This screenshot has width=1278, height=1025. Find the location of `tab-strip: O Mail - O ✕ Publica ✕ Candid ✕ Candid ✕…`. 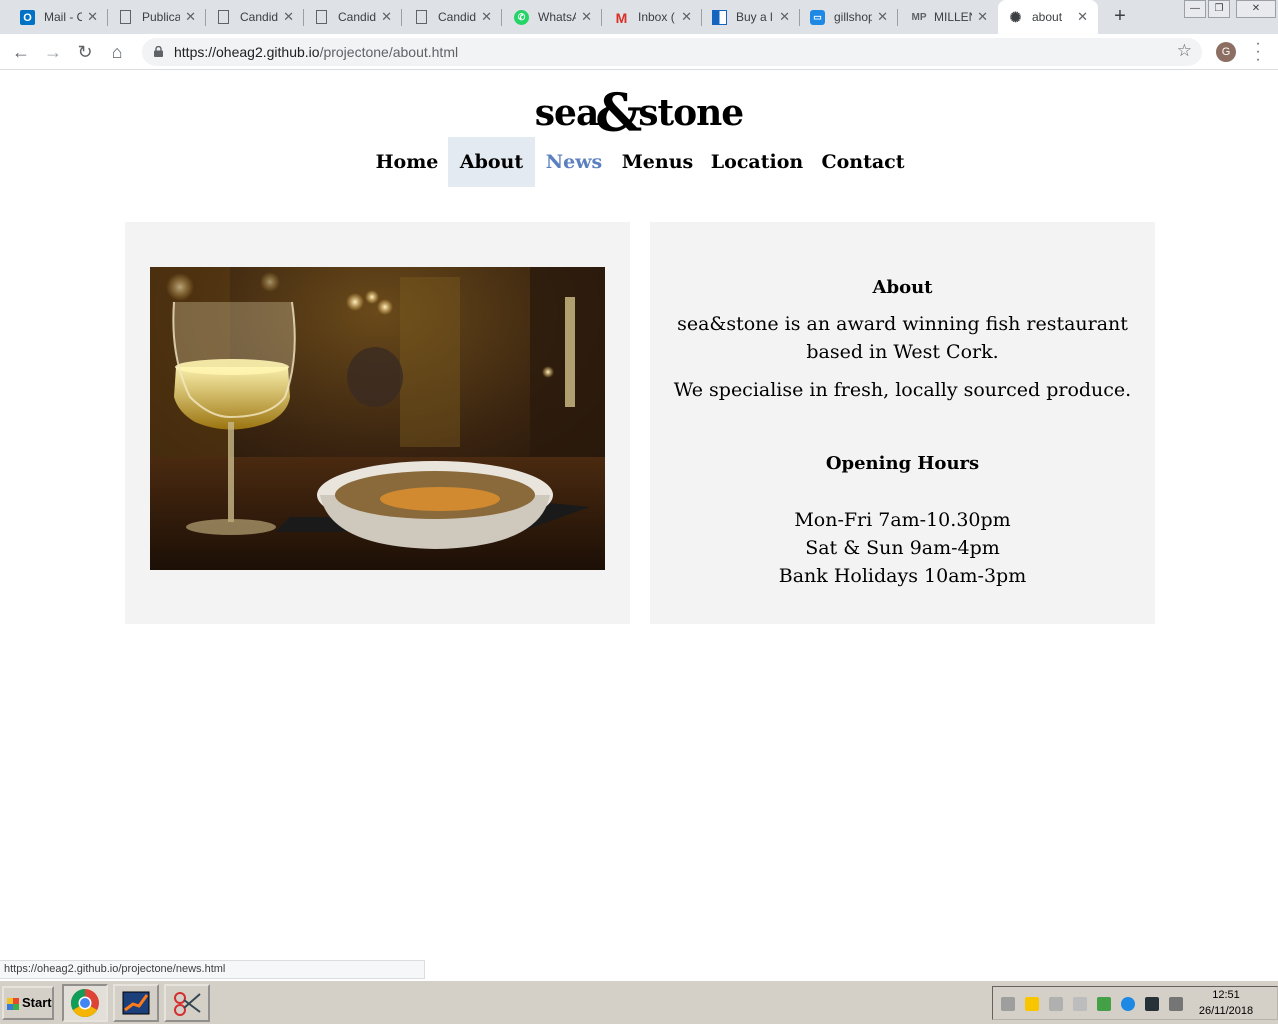

tab-strip: O Mail - O ✕ Publica ✕ Candid ✕ Candid ✕… is located at coordinates (639, 17).